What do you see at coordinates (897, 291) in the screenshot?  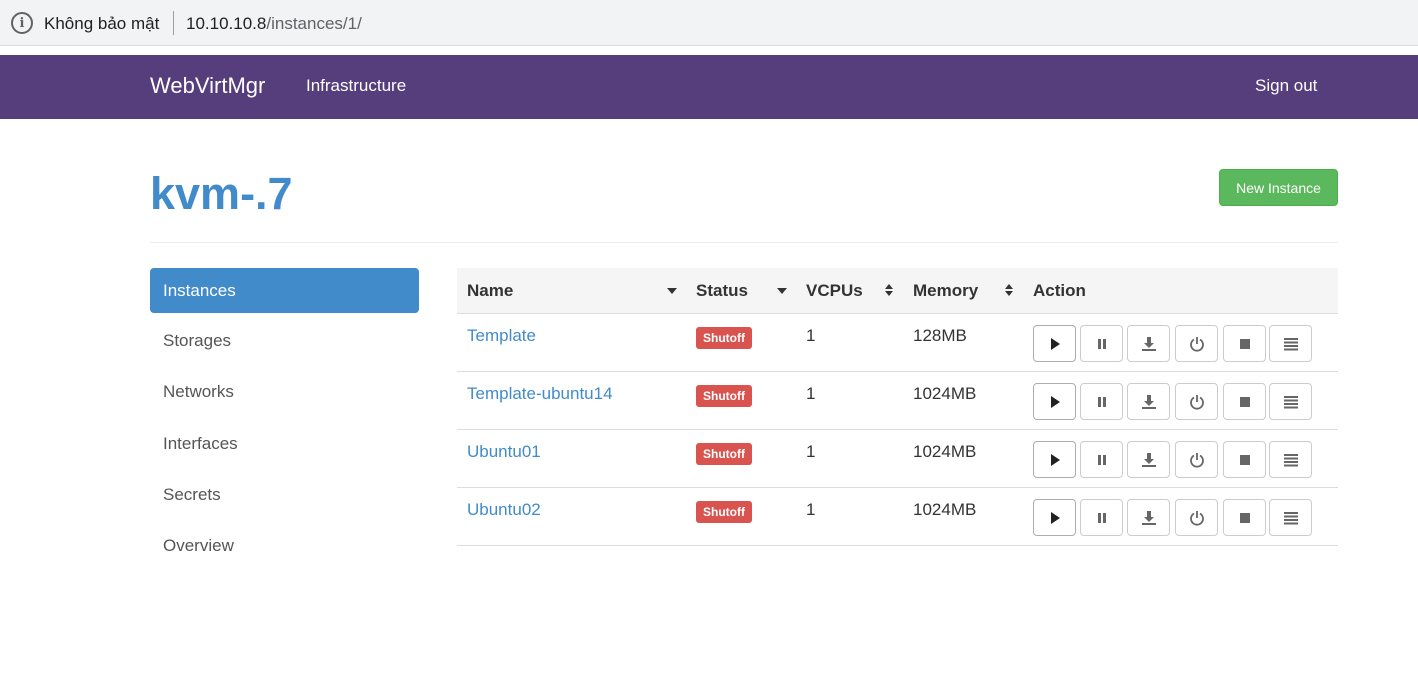 I see `instances-table-header: Name Status VCPUs Memory Action` at bounding box center [897, 291].